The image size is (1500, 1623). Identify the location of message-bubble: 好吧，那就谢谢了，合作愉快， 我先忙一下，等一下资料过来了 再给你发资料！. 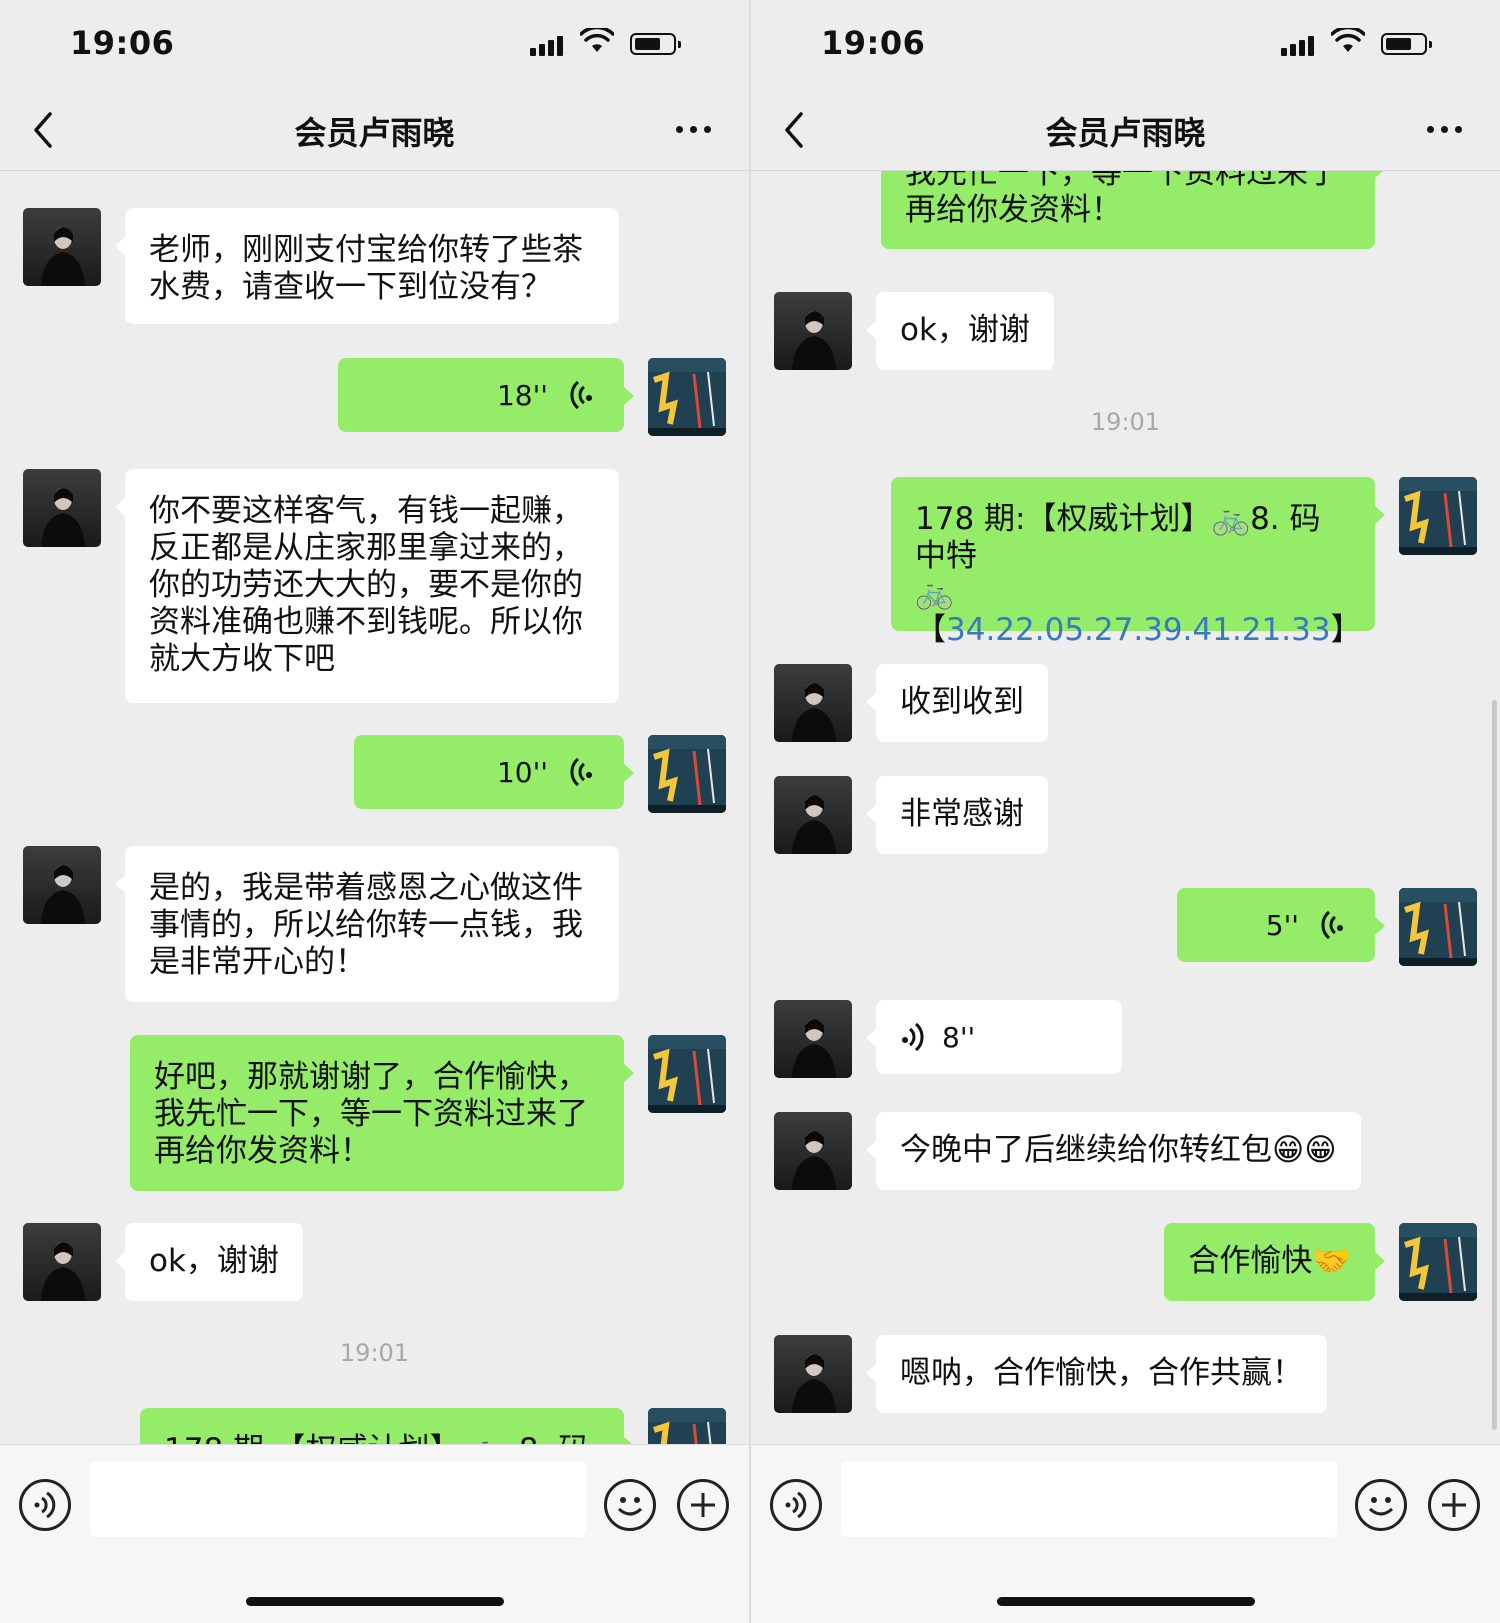
(382, 1113).